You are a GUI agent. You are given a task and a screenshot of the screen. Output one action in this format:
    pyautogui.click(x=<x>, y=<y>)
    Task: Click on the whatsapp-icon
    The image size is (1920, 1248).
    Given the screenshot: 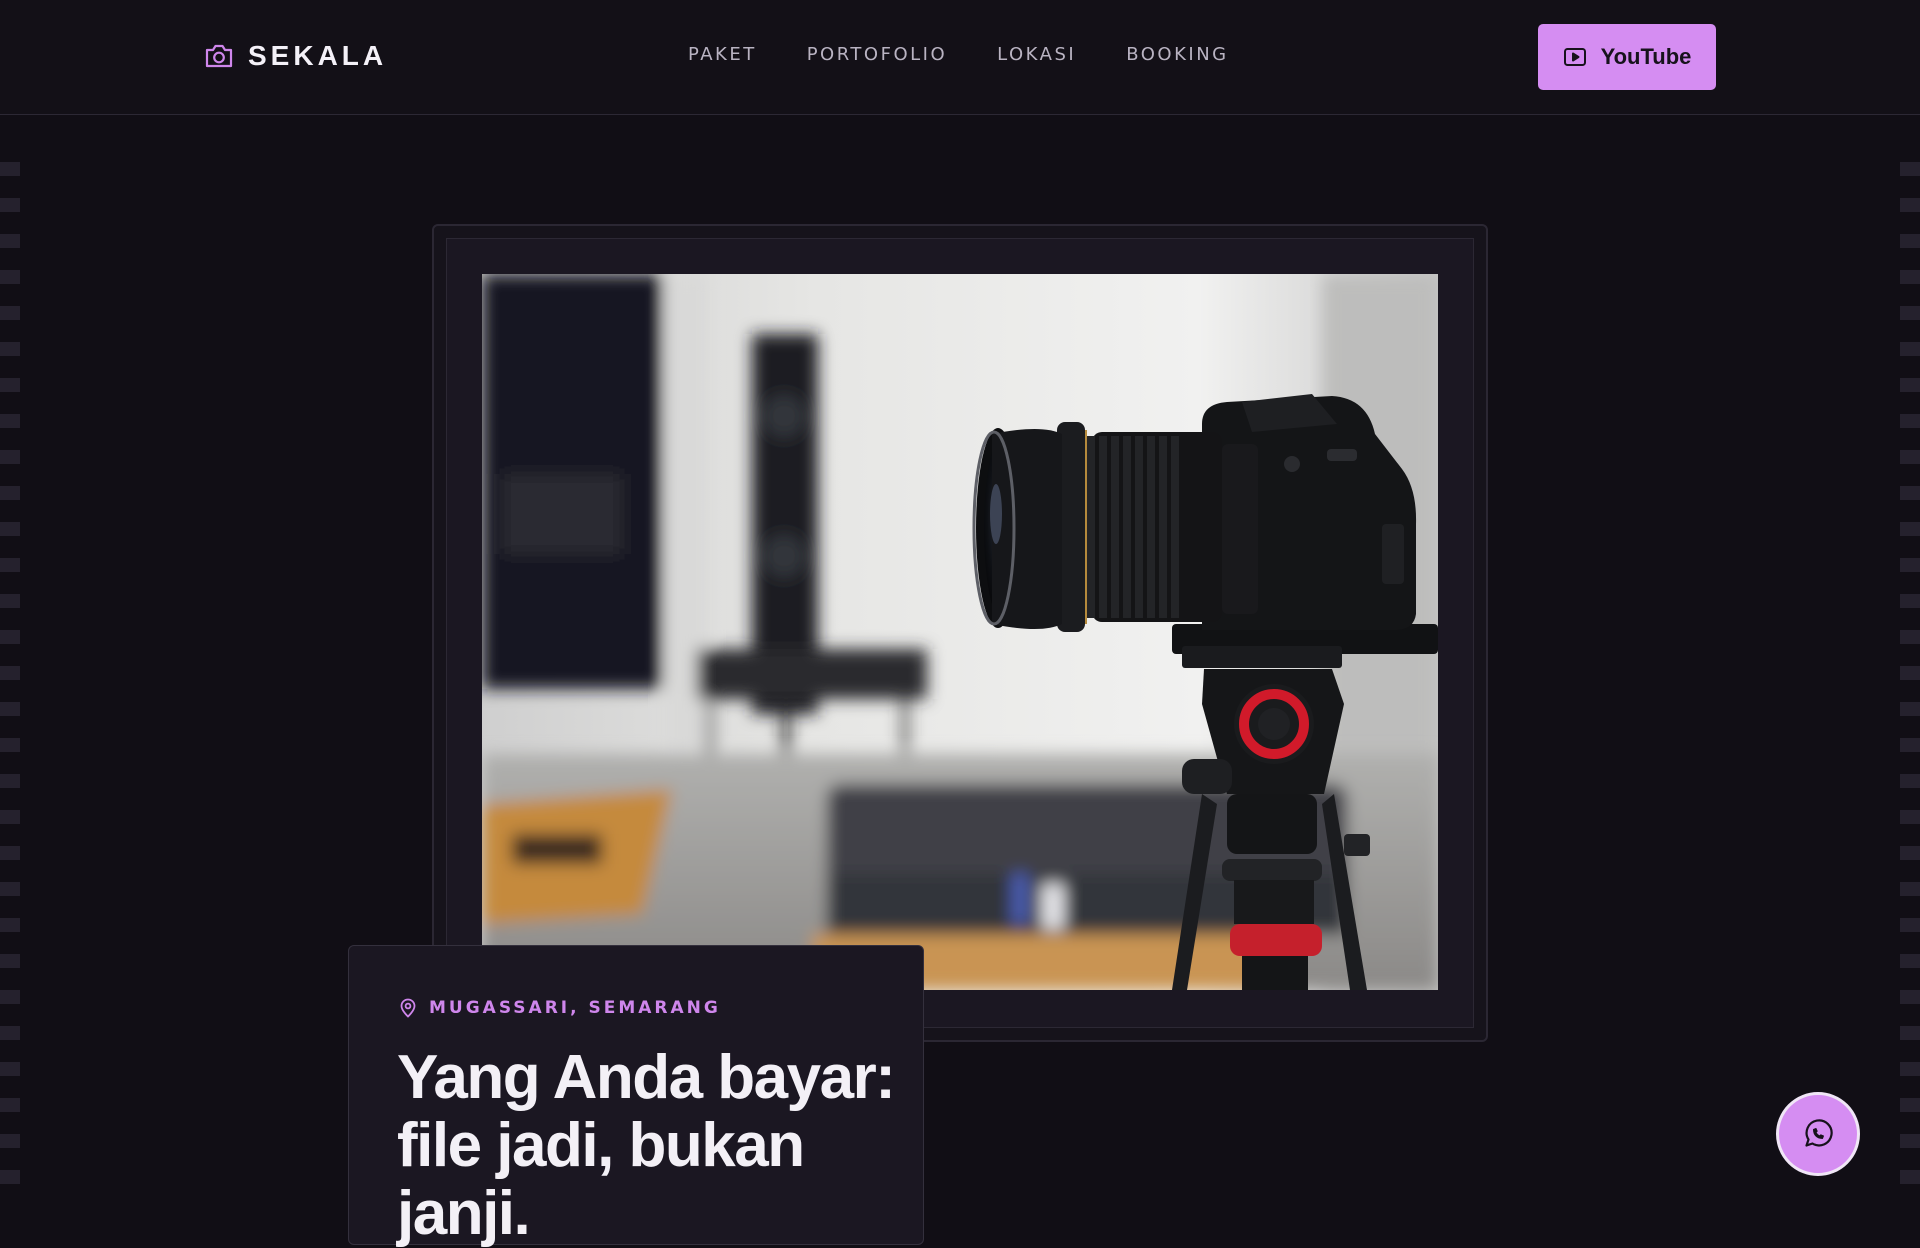 What is the action you would take?
    pyautogui.click(x=1818, y=1134)
    